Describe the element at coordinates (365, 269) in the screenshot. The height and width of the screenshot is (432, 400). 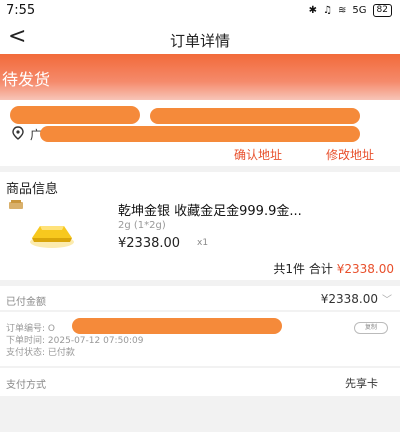
I see `summary-total: ¥2338.00` at that location.